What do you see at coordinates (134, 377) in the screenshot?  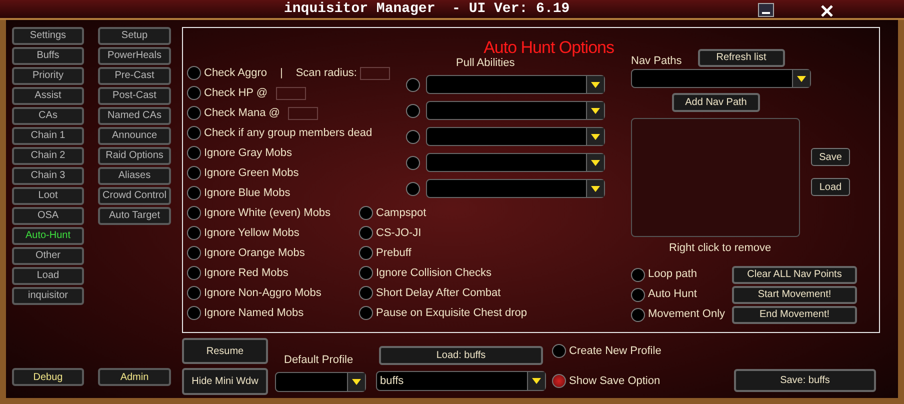 I see `footer-button: Admin` at bounding box center [134, 377].